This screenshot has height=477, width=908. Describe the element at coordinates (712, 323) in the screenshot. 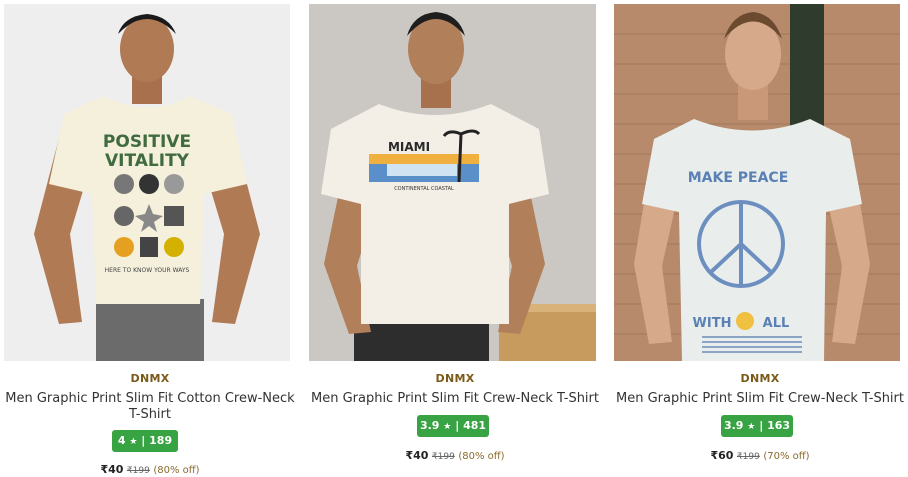

I see `print-line2: WITH` at that location.